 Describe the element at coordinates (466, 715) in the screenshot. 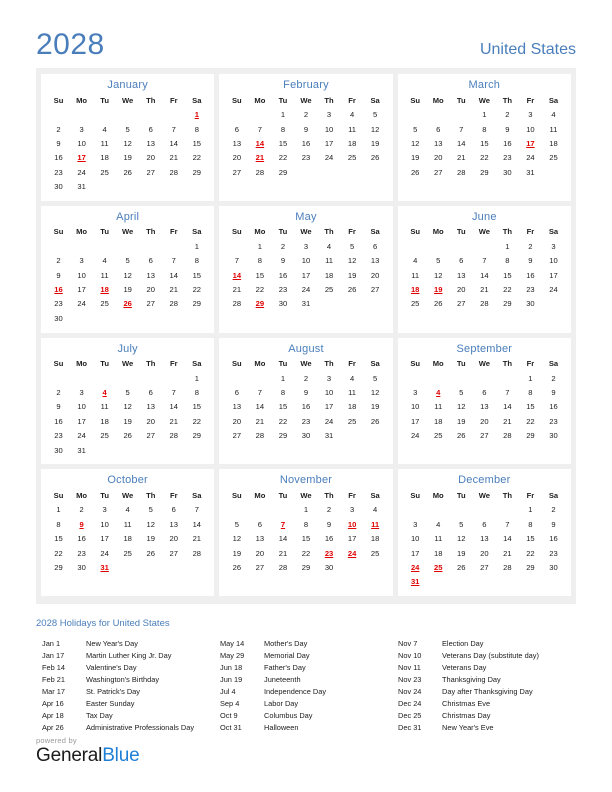

I see `holiday-name: Christmas Day` at that location.